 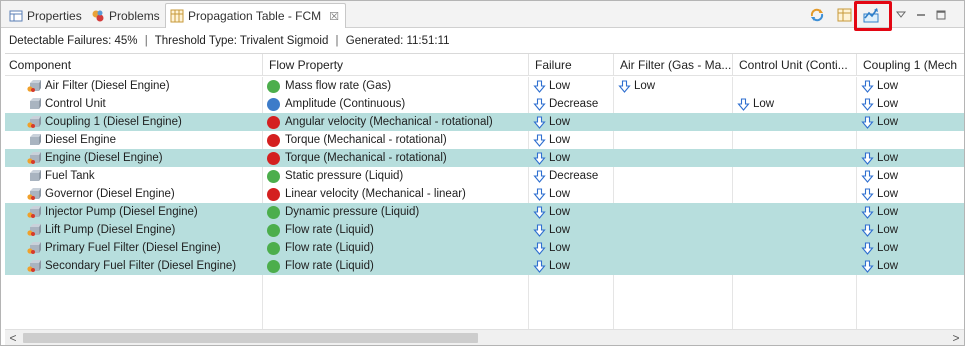 I want to click on column-header-coupling-1: Coupling 1 (Mech, so click(x=910, y=65).